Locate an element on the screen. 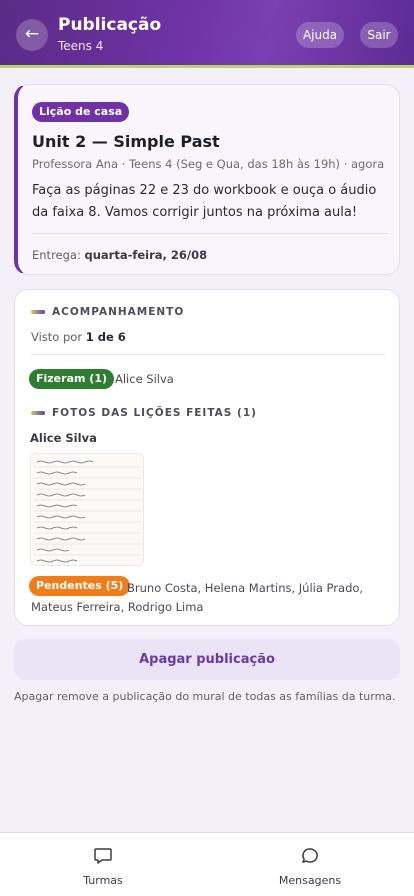 Image resolution: width=414 pixels, height=896 pixels. logout-button: Sair is located at coordinates (379, 35).